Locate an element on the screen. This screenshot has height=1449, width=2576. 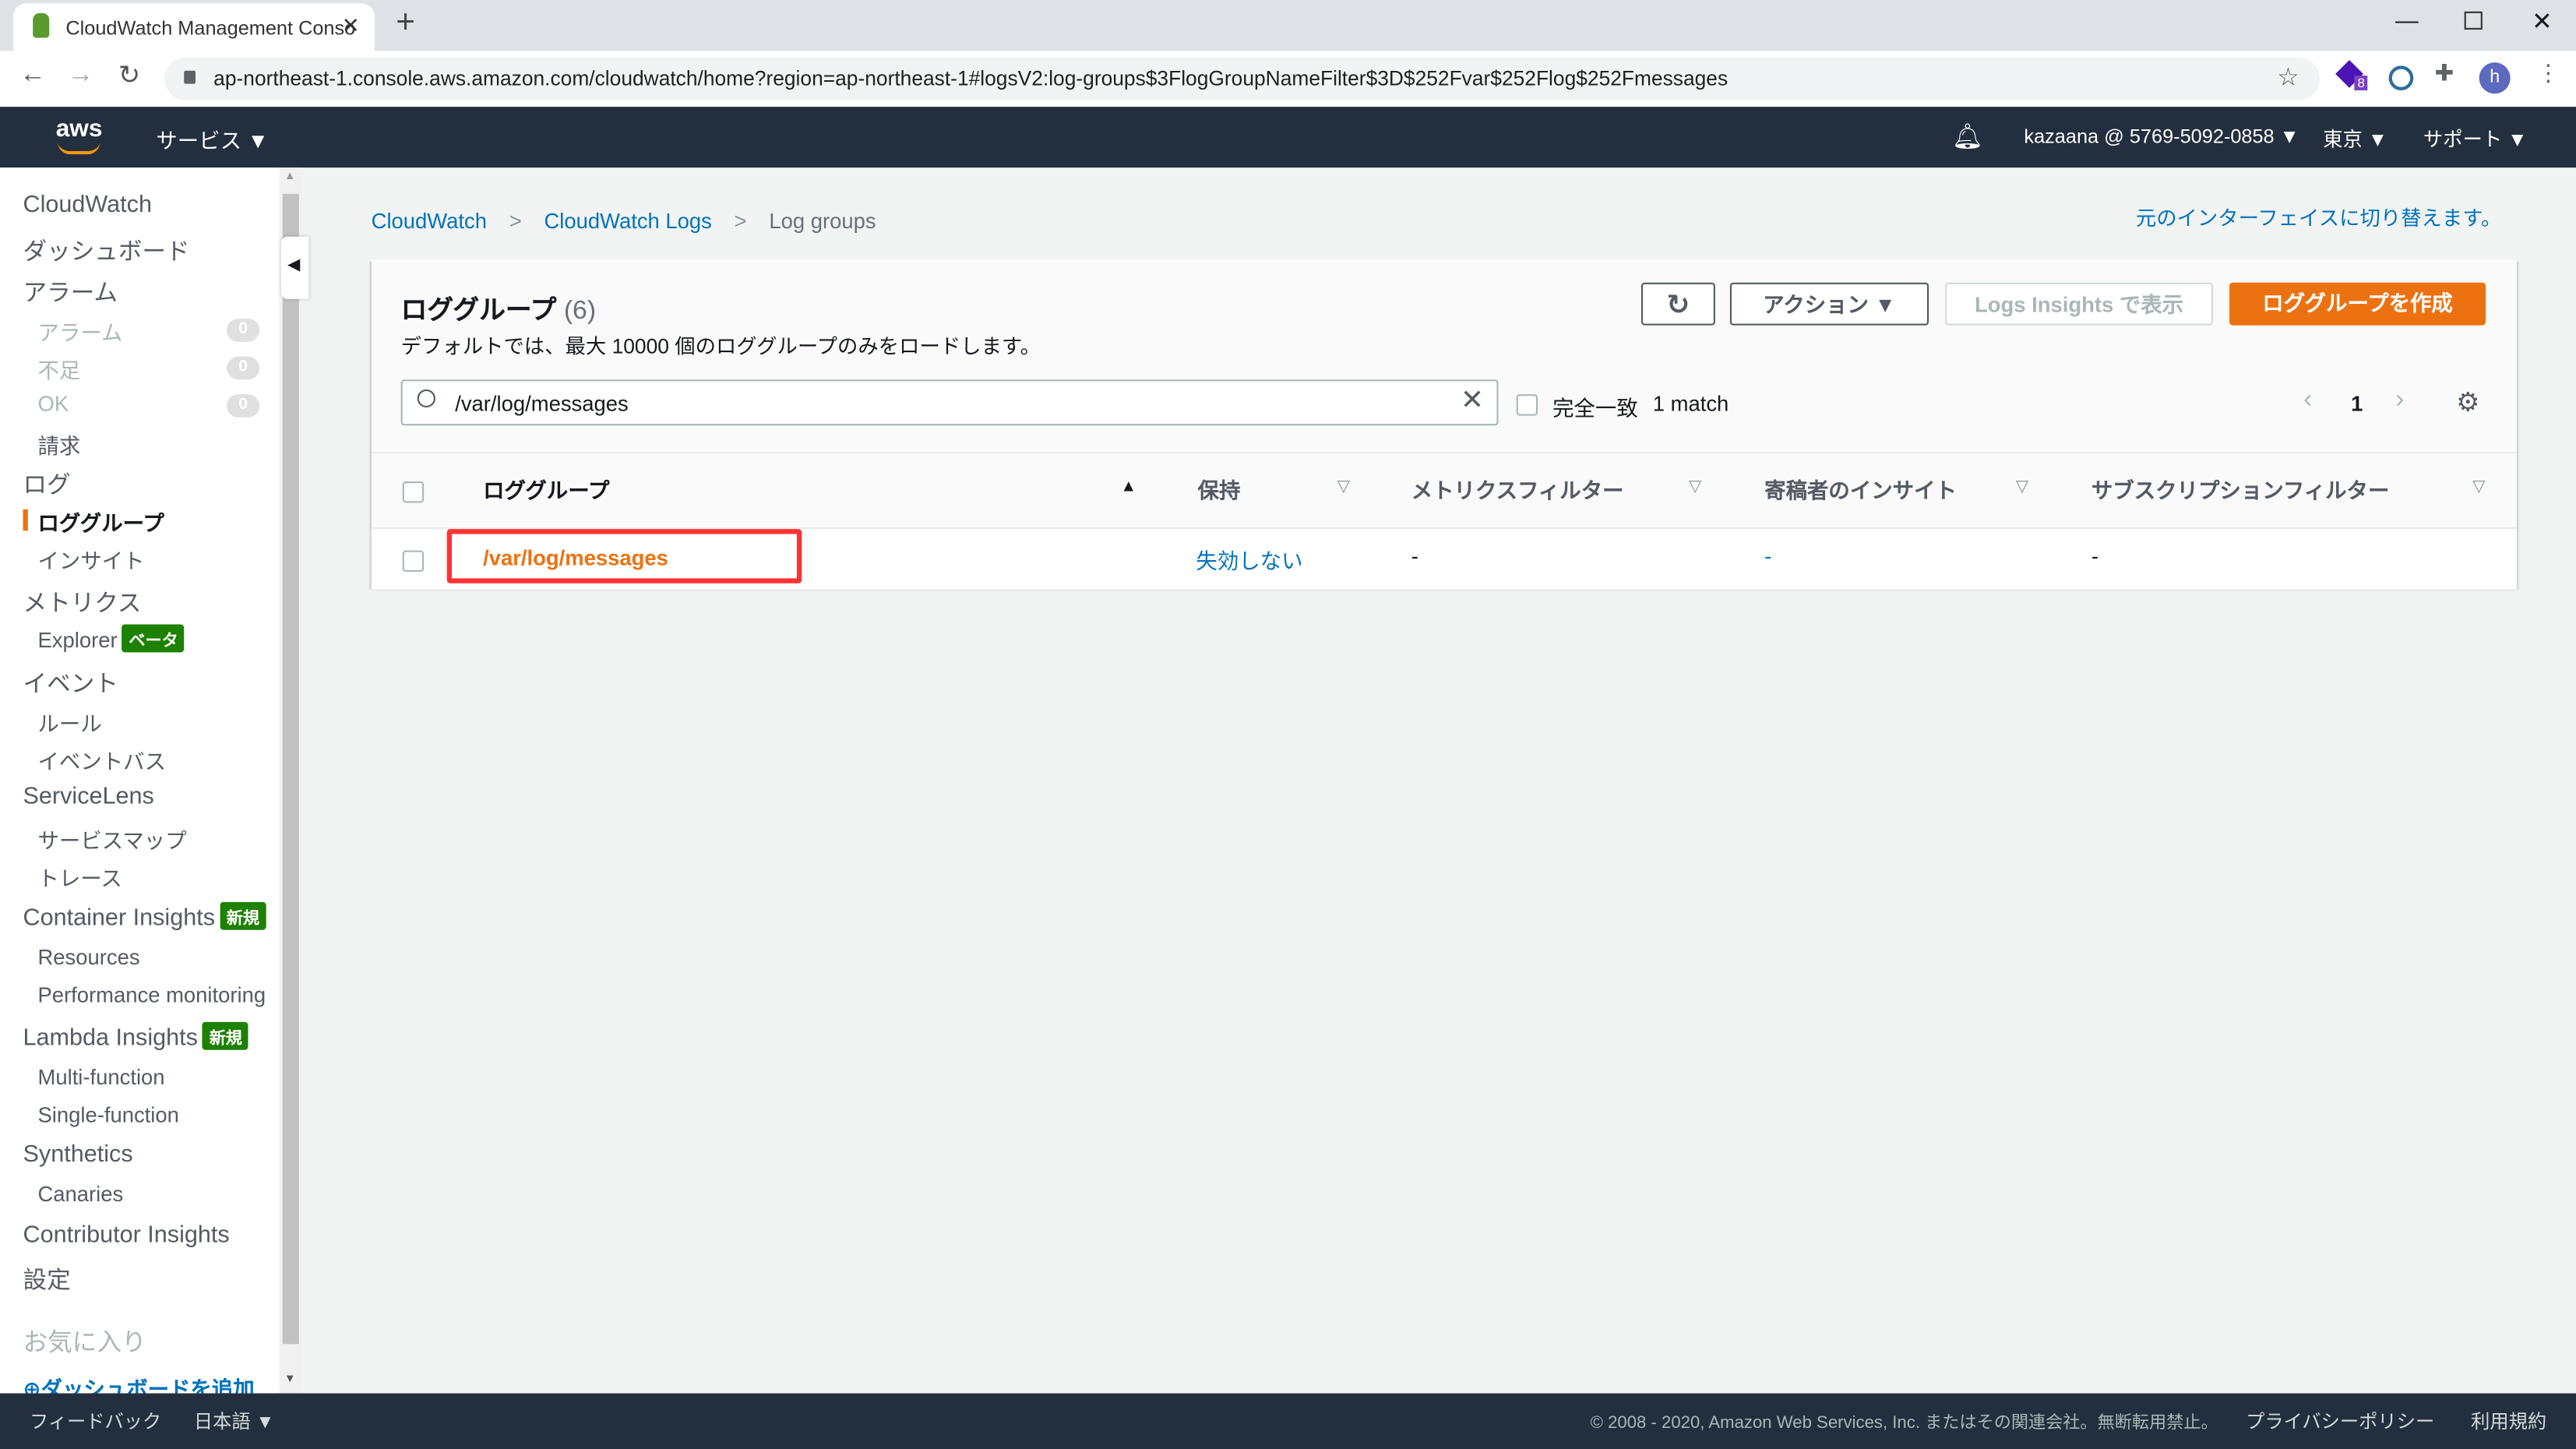
sidebar-item: ServiceLens is located at coordinates (88, 797).